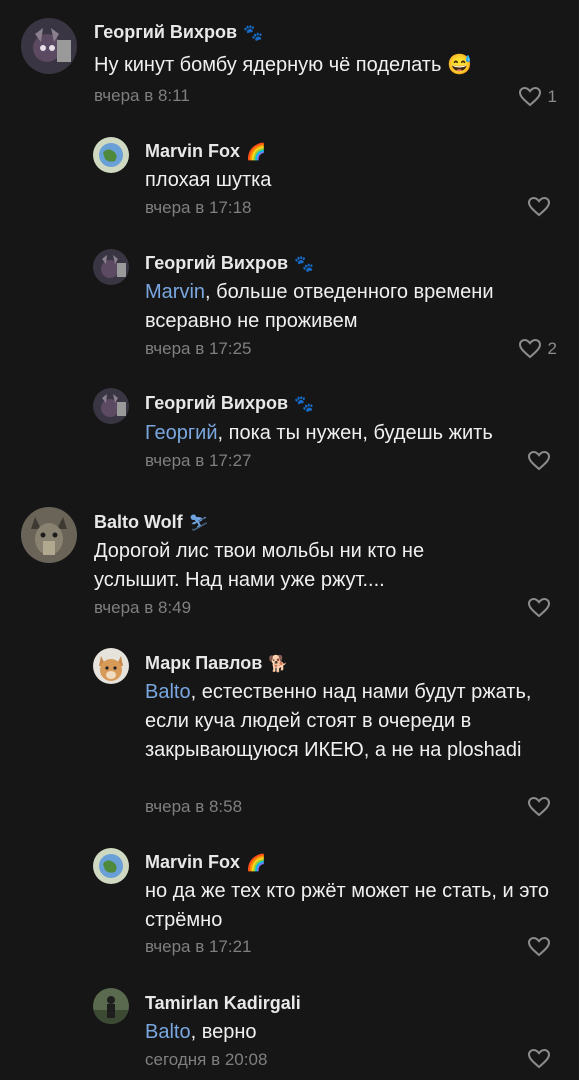 The image size is (579, 1080). Describe the element at coordinates (198, 348) in the screenshot. I see `comment-time: вчера в 17:25` at that location.